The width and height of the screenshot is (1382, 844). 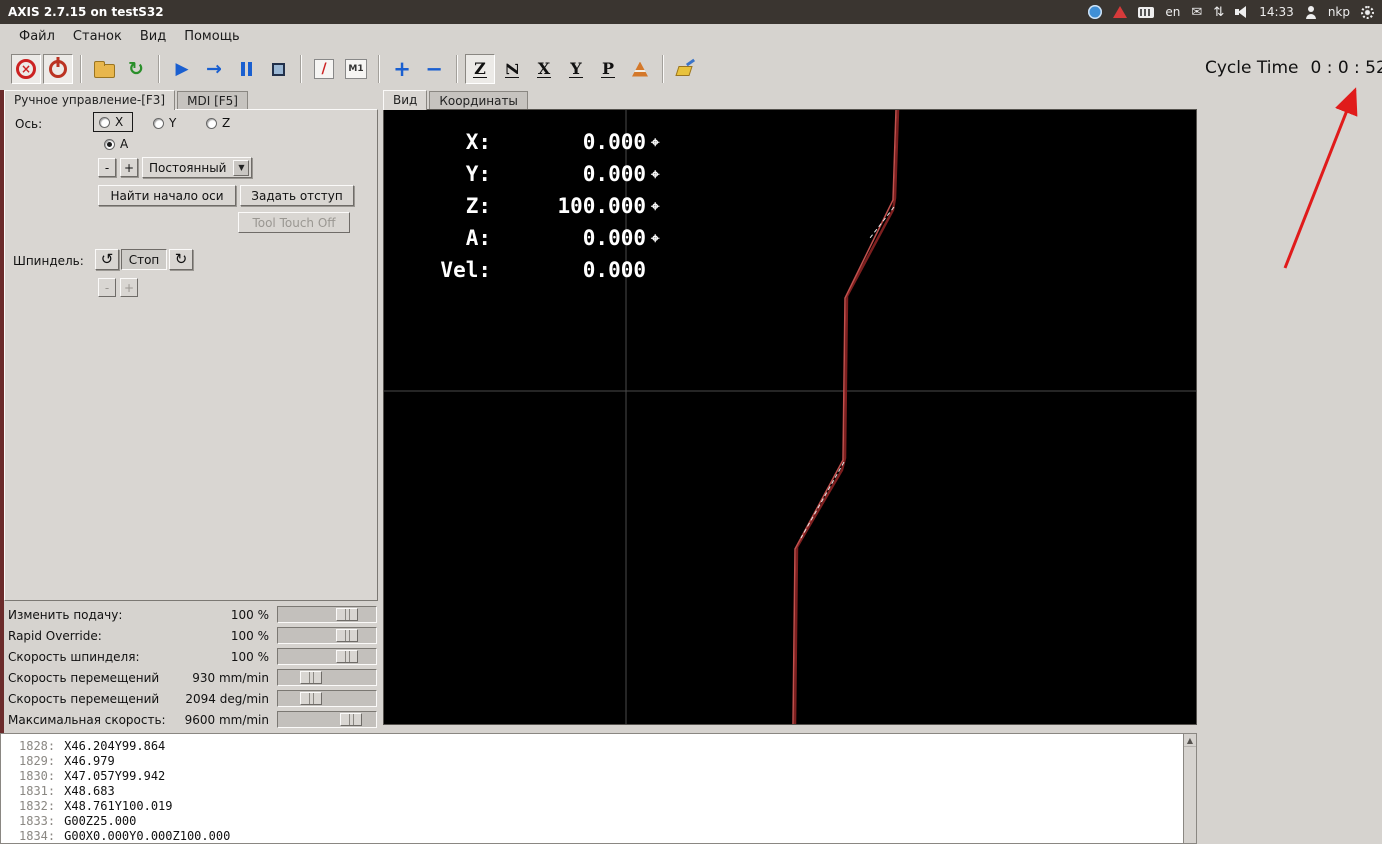 I want to click on optional-pause-toggle: M1, so click(x=356, y=69).